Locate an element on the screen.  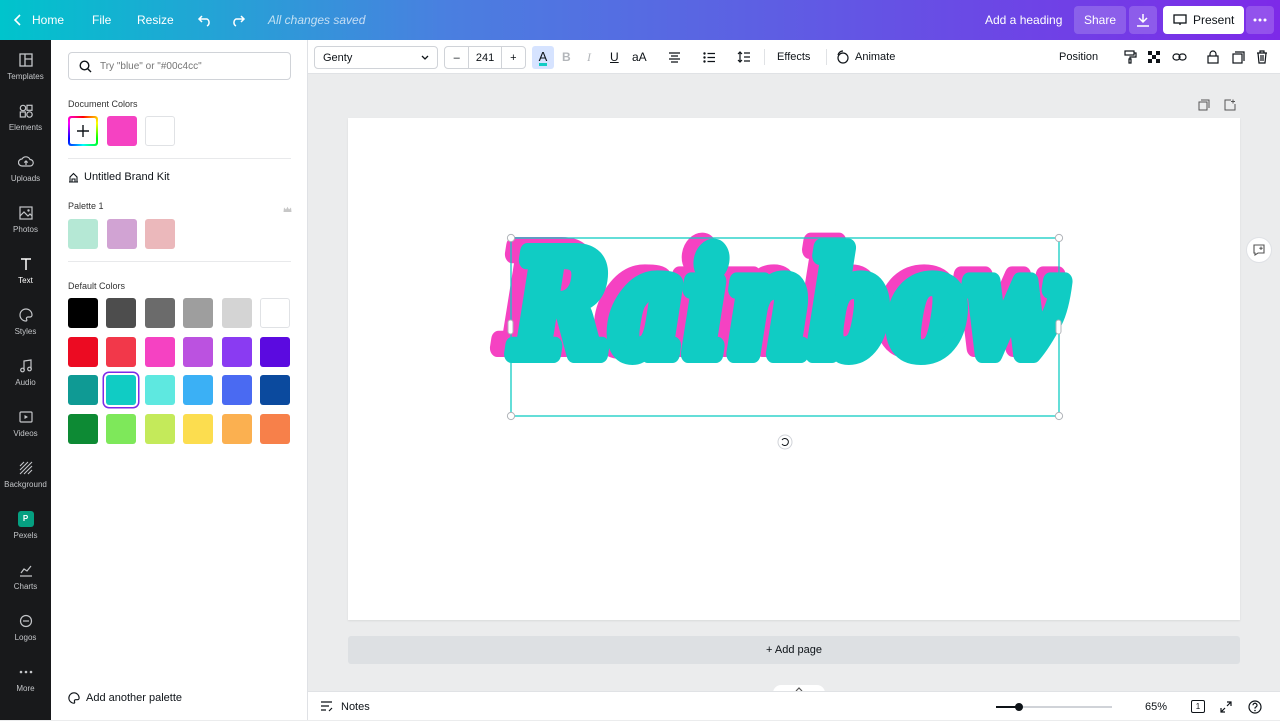
delete-button is located at coordinates (1262, 57).